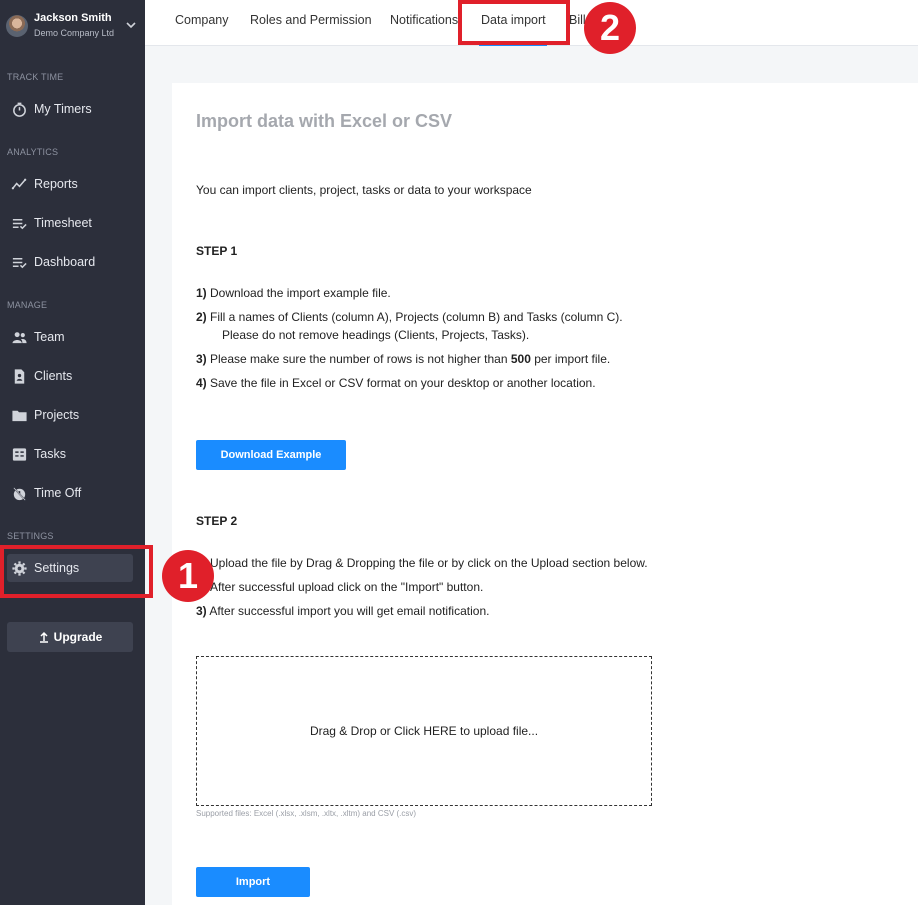  I want to click on sidebar-item-clients: Clients, so click(70, 376).